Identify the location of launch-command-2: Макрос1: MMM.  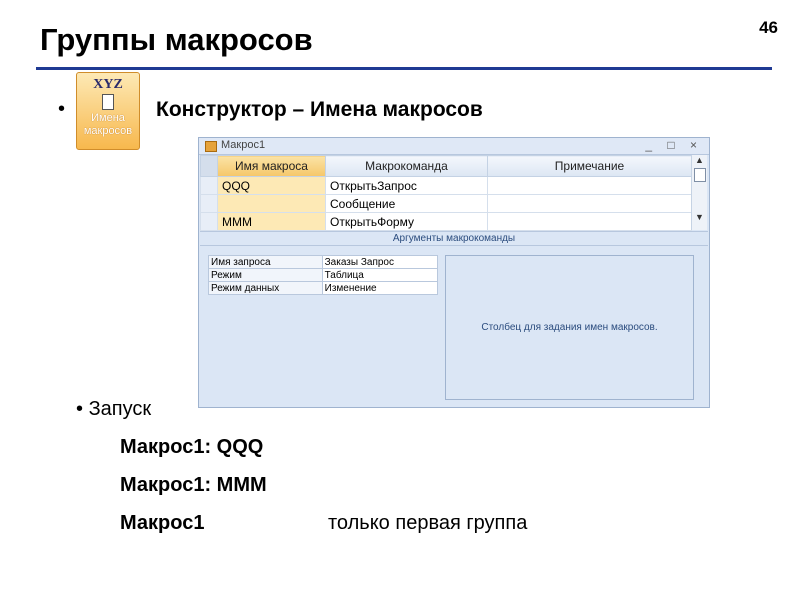
(193, 485).